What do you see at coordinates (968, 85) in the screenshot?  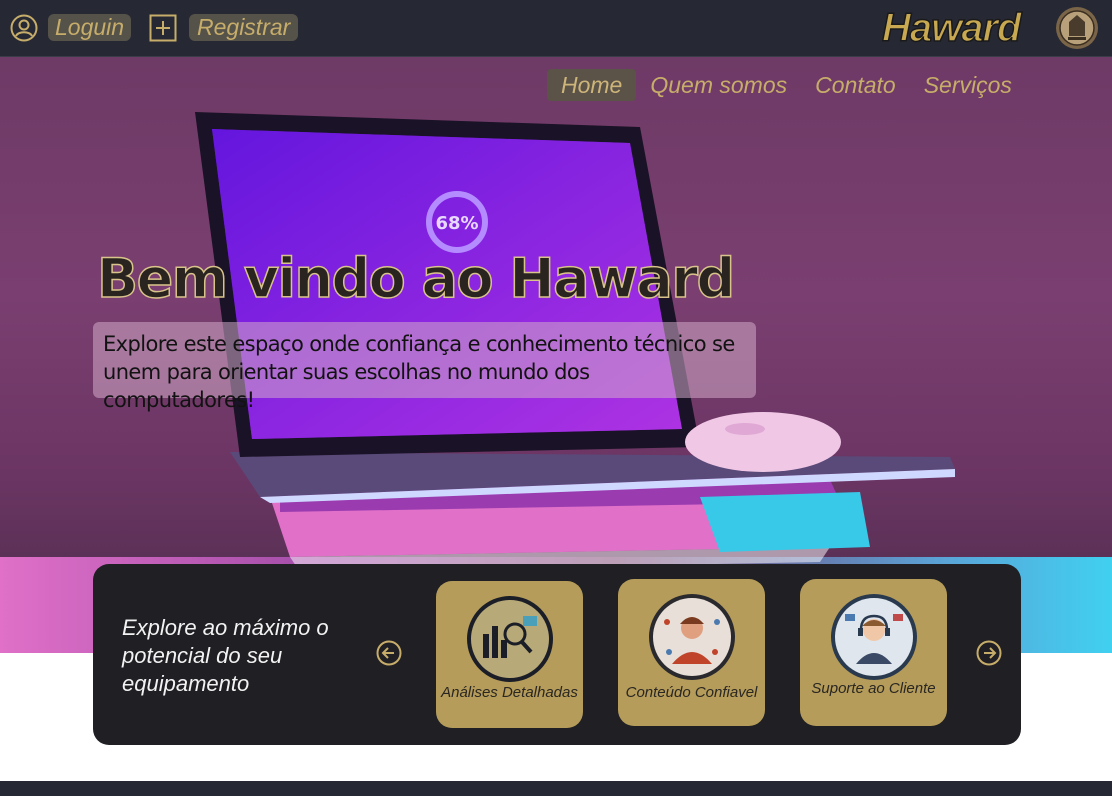 I see `nav-servicos: Serviços` at bounding box center [968, 85].